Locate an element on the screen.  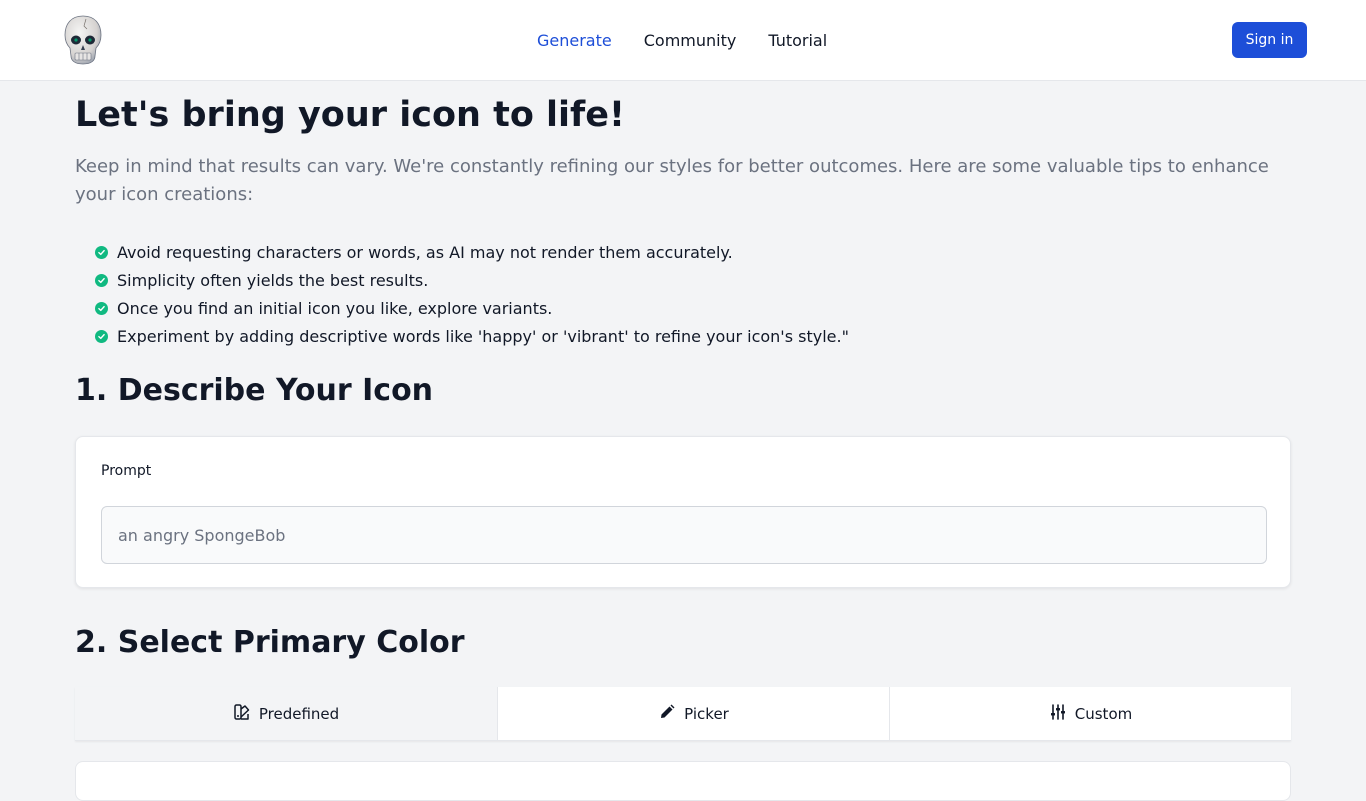
main-nav: Generate Community Tutorial is located at coordinates (682, 40).